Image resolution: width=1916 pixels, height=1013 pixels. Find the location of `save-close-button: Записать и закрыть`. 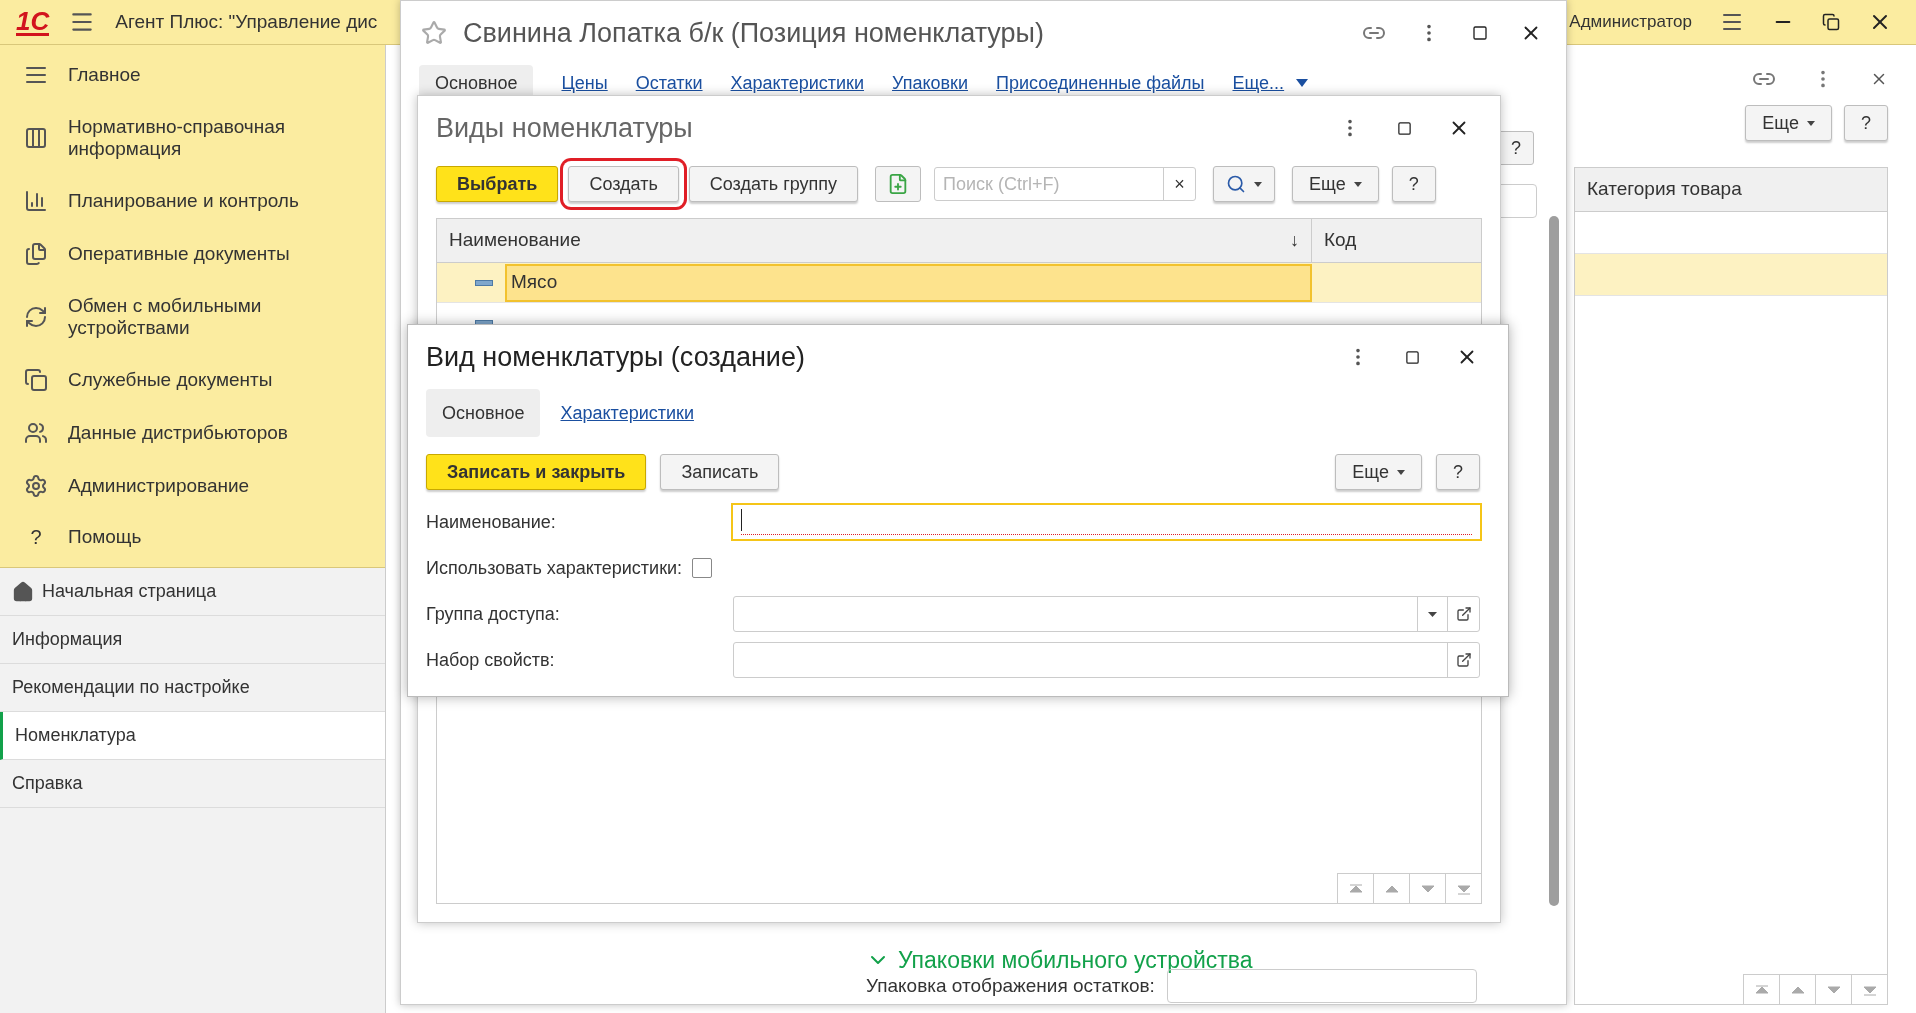

save-close-button: Записать и закрыть is located at coordinates (536, 472).